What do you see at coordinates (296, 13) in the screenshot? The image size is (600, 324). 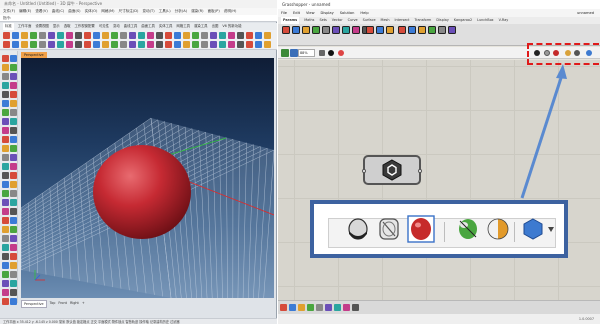 I see `gh-menu-edit: Edit` at bounding box center [296, 13].